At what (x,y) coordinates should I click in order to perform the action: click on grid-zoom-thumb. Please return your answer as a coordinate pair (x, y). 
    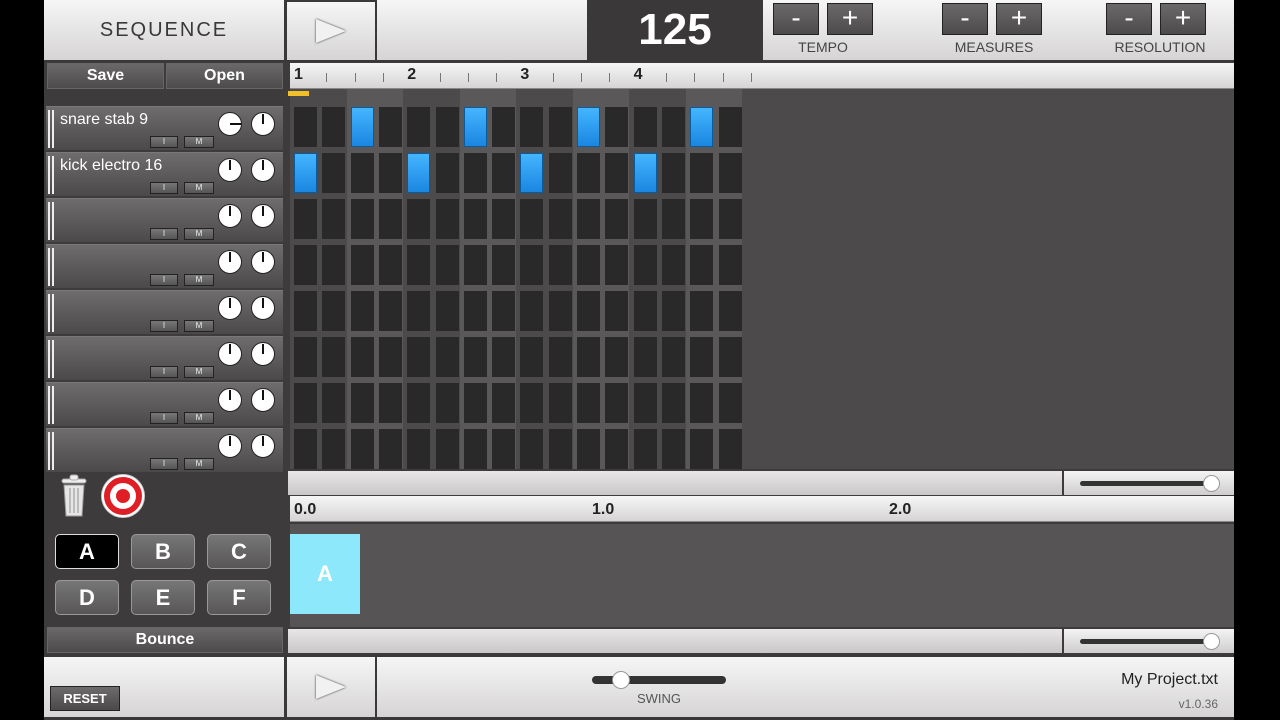
    Looking at the image, I should click on (1211, 483).